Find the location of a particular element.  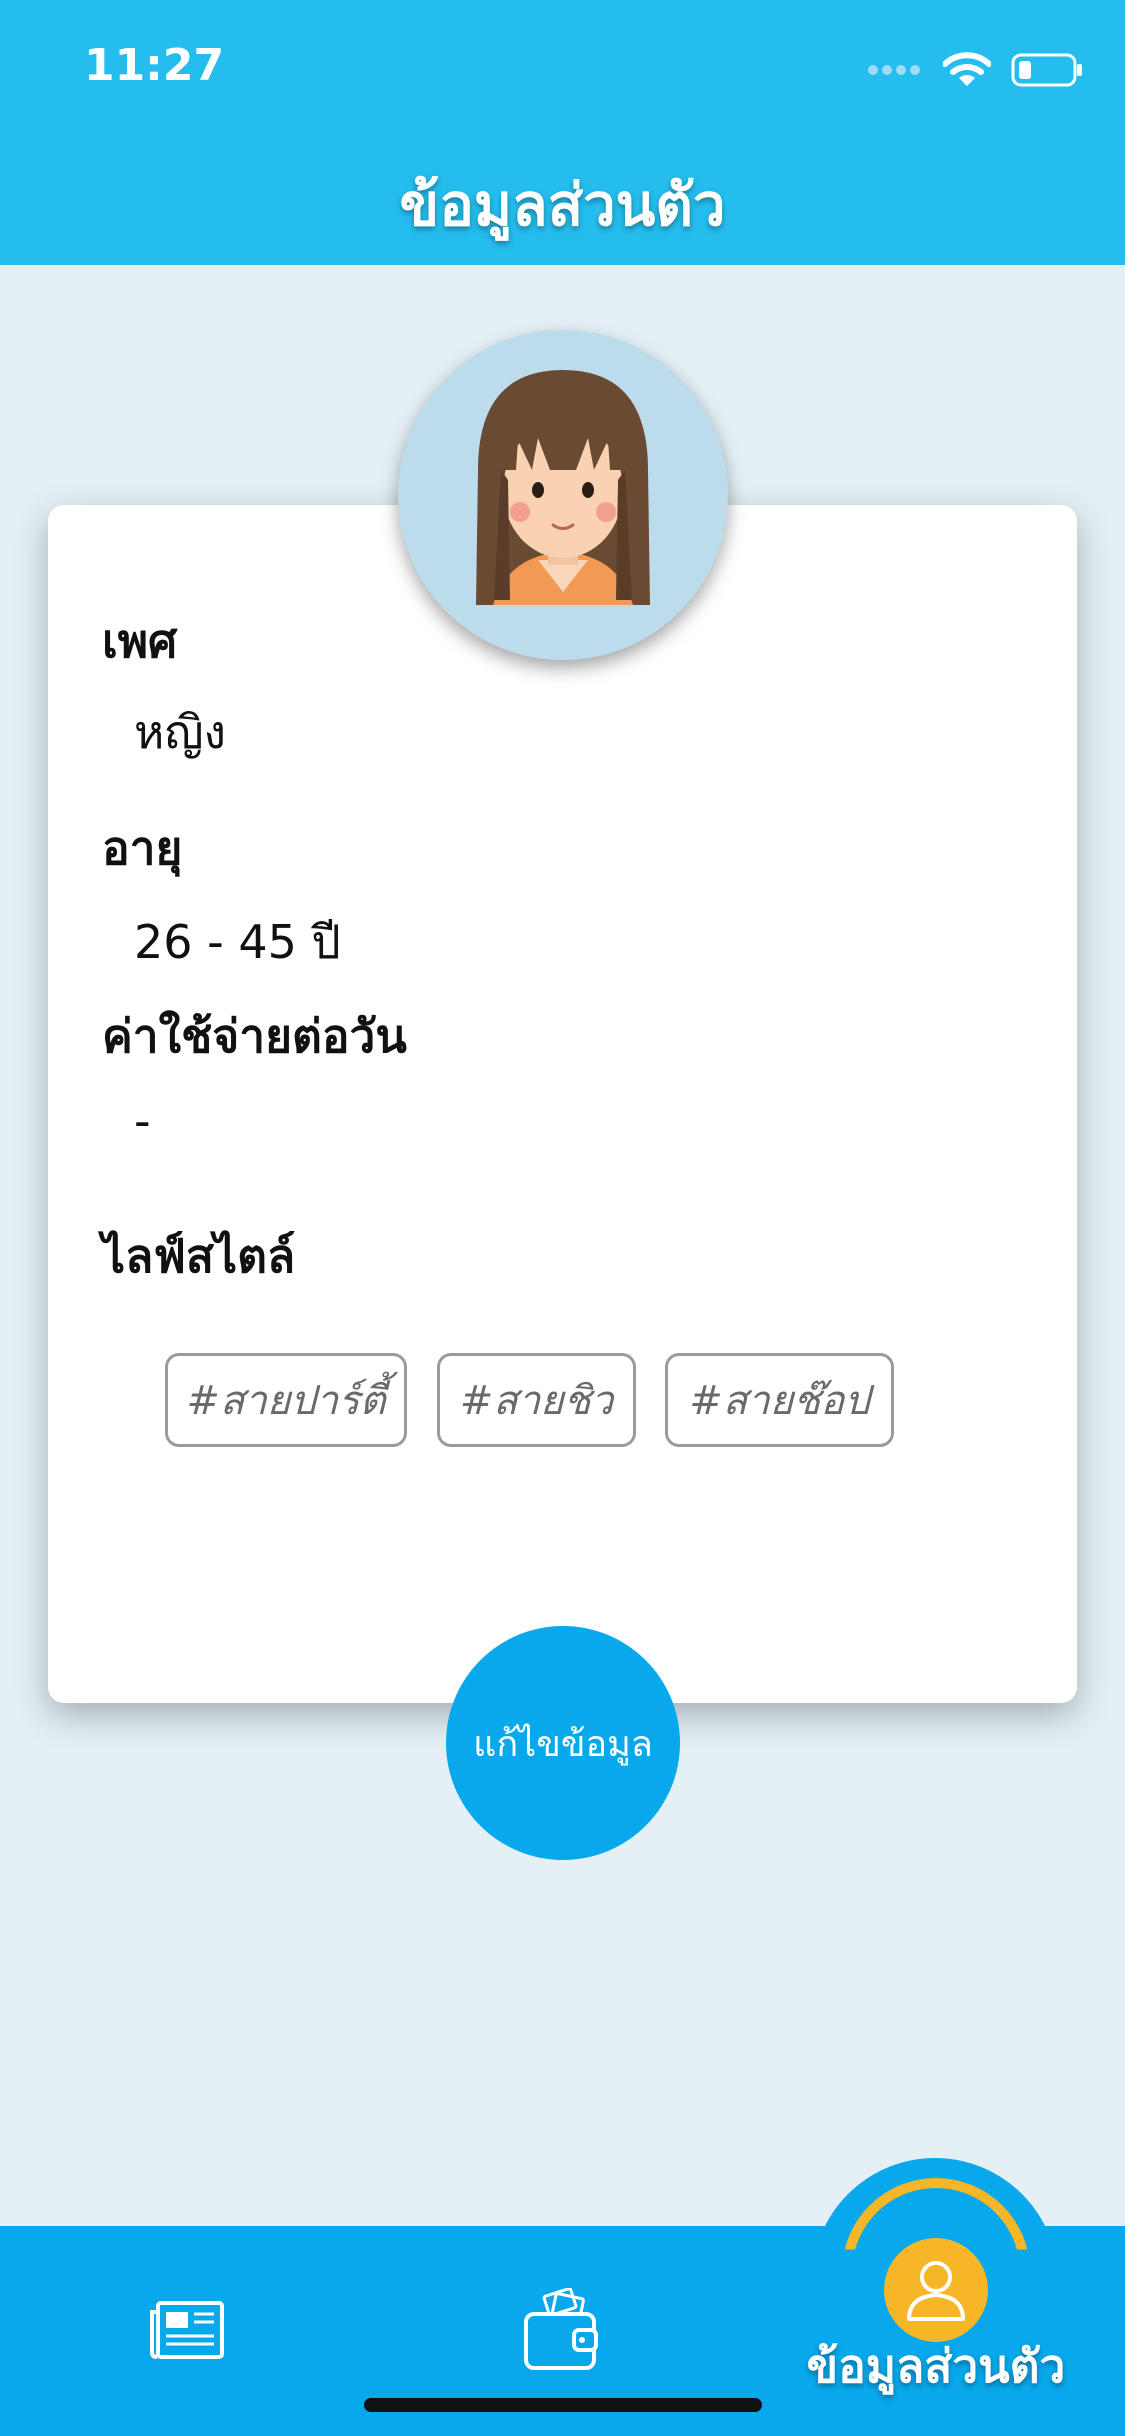

status-bar: 11:27 is located at coordinates (562, 70).